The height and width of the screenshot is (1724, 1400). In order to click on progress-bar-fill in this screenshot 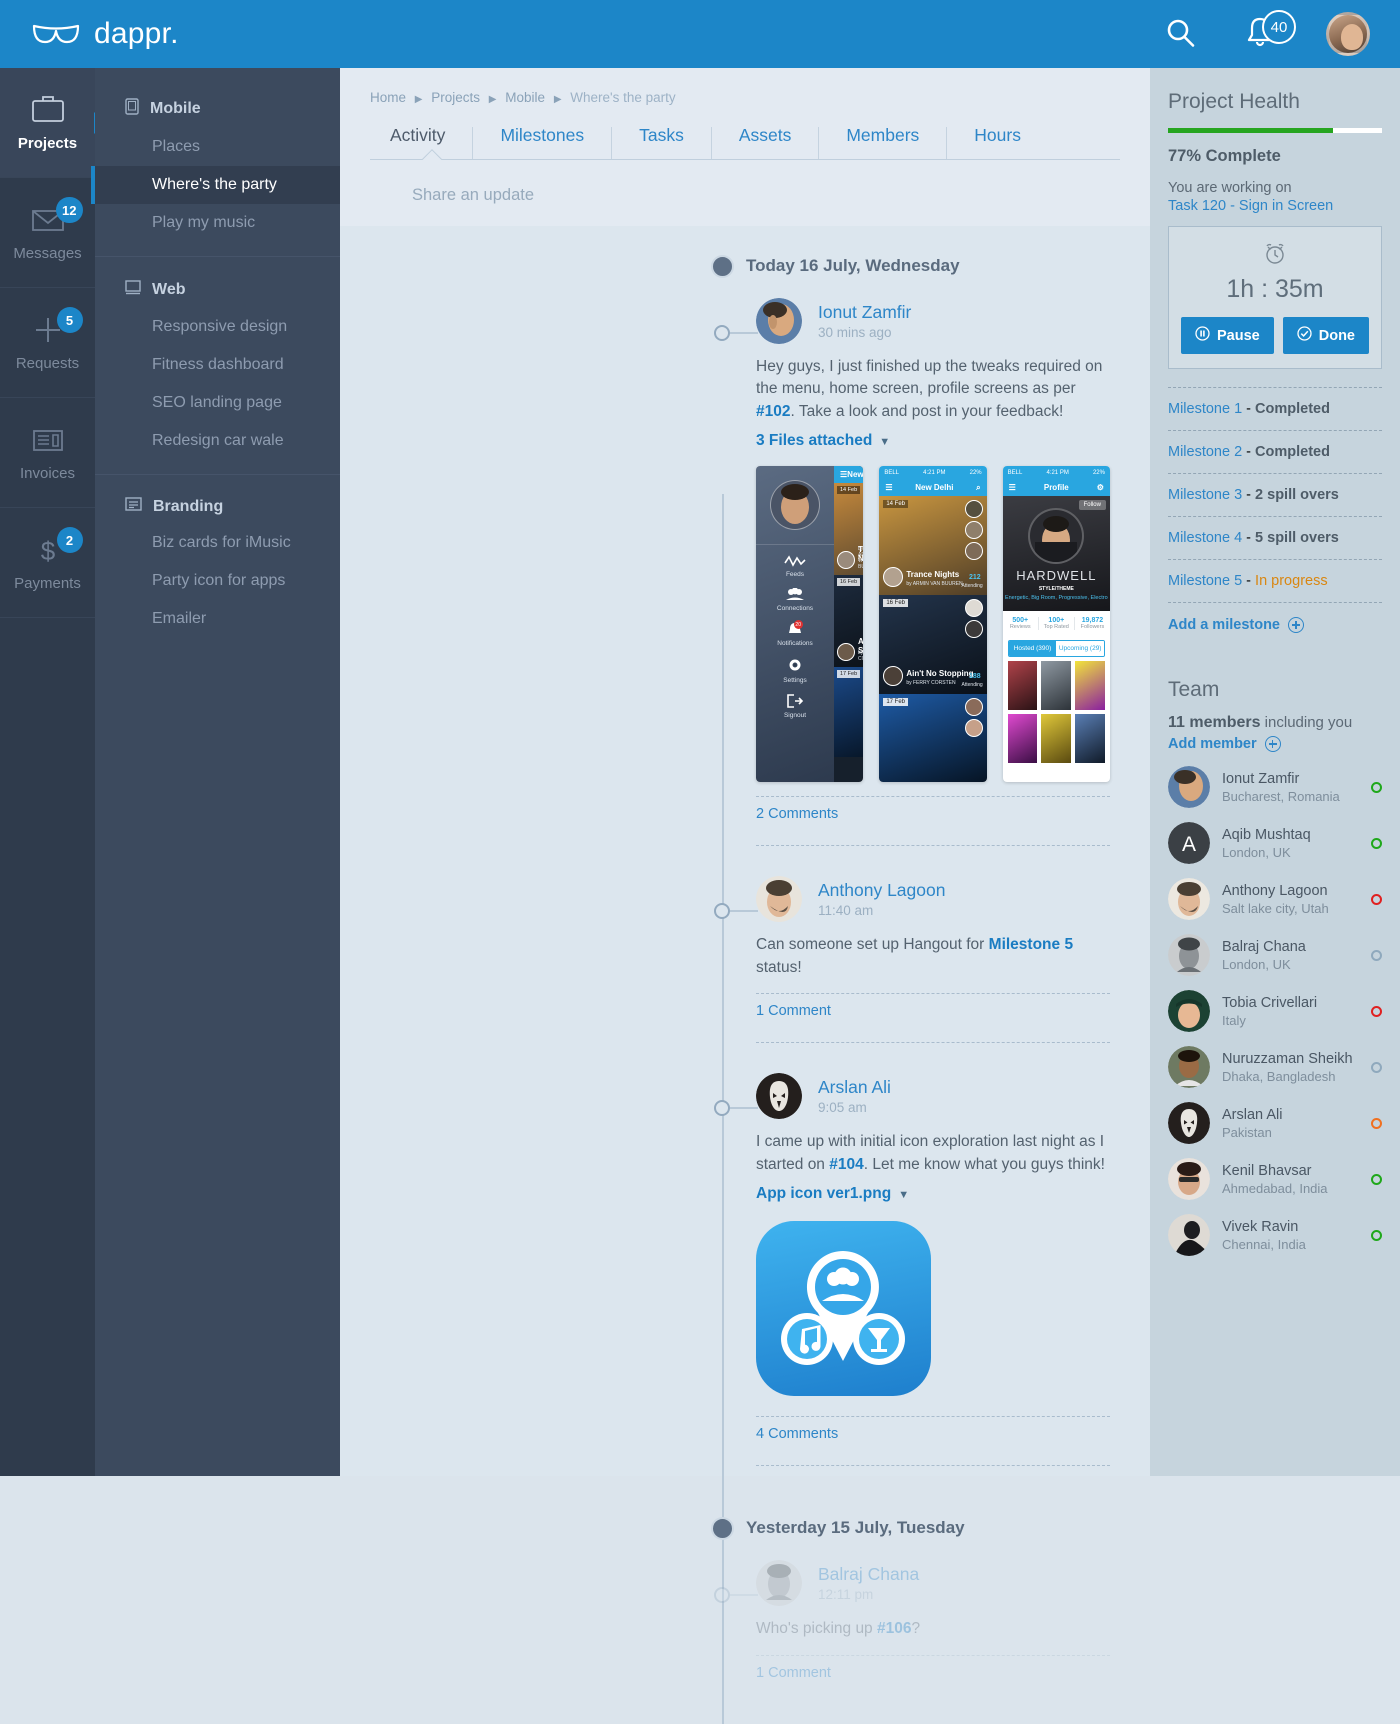, I will do `click(1250, 130)`.